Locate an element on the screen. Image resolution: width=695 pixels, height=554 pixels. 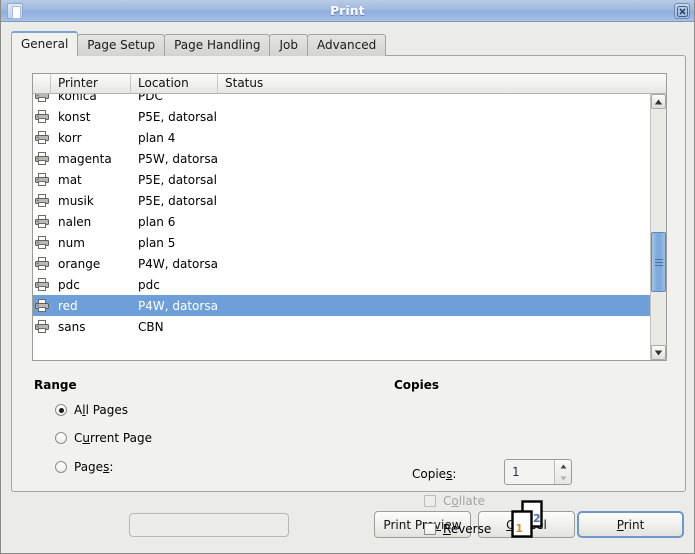
table-row: red P4W, datorsal is located at coordinates (341, 305).